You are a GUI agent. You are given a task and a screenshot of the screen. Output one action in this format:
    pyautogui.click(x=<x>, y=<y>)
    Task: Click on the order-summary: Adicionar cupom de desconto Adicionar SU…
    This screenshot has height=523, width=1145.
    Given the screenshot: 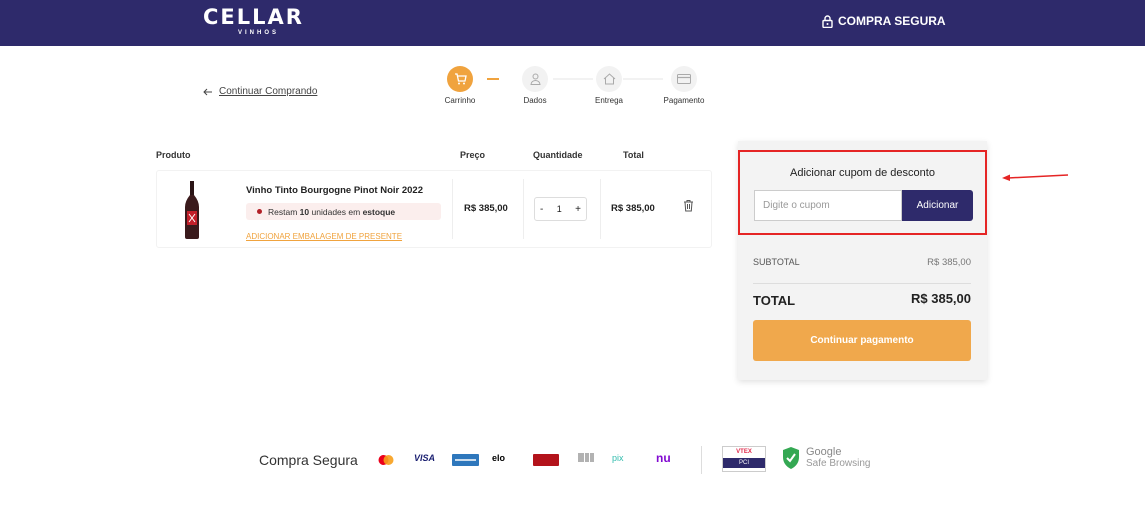 What is the action you would take?
    pyautogui.click(x=862, y=260)
    